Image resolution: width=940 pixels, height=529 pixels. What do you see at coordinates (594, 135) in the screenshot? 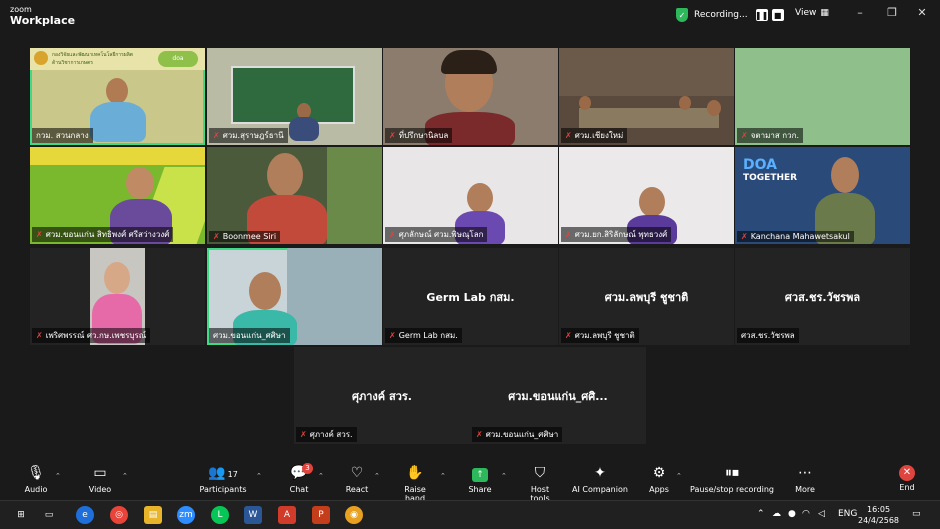
I see `participant-name: ✗ ศวม.เชียงใหม่` at bounding box center [594, 135].